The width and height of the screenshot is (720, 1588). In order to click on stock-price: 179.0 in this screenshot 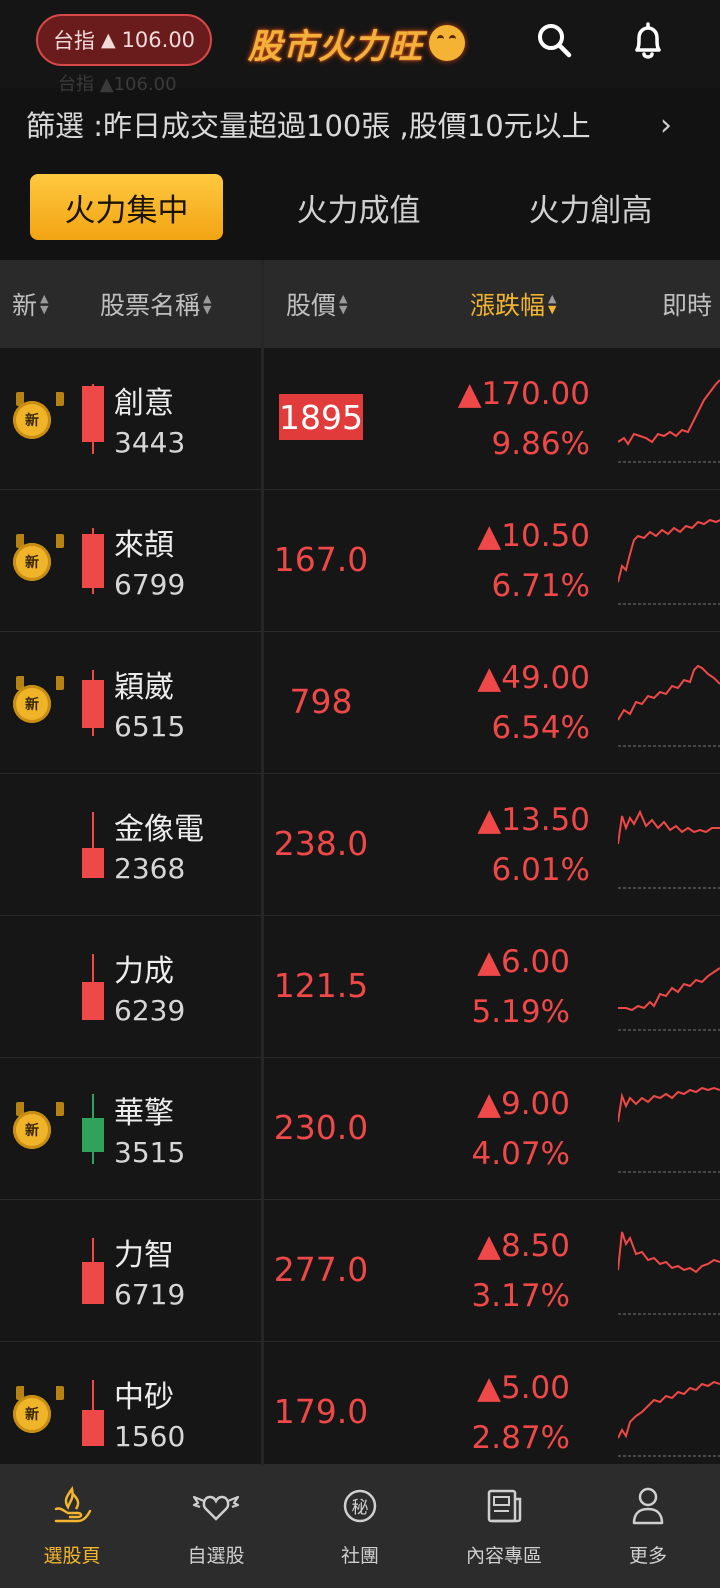, I will do `click(321, 1411)`.